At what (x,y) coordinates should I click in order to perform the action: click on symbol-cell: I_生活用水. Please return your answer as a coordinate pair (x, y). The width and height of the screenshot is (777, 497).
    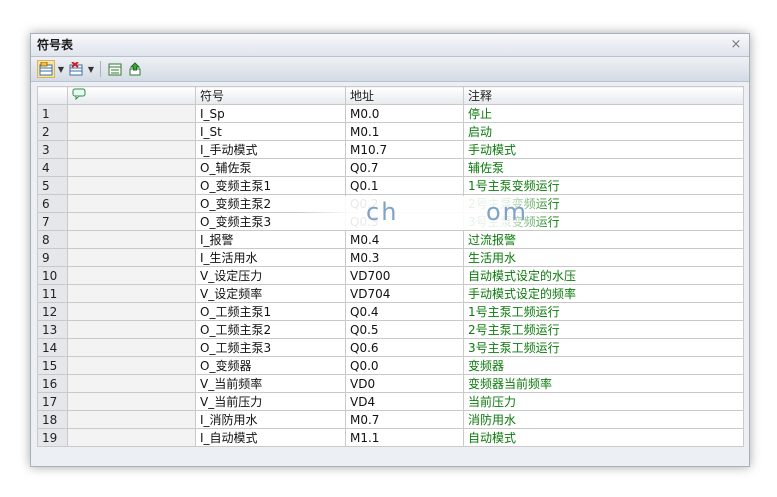
    Looking at the image, I should click on (270, 257).